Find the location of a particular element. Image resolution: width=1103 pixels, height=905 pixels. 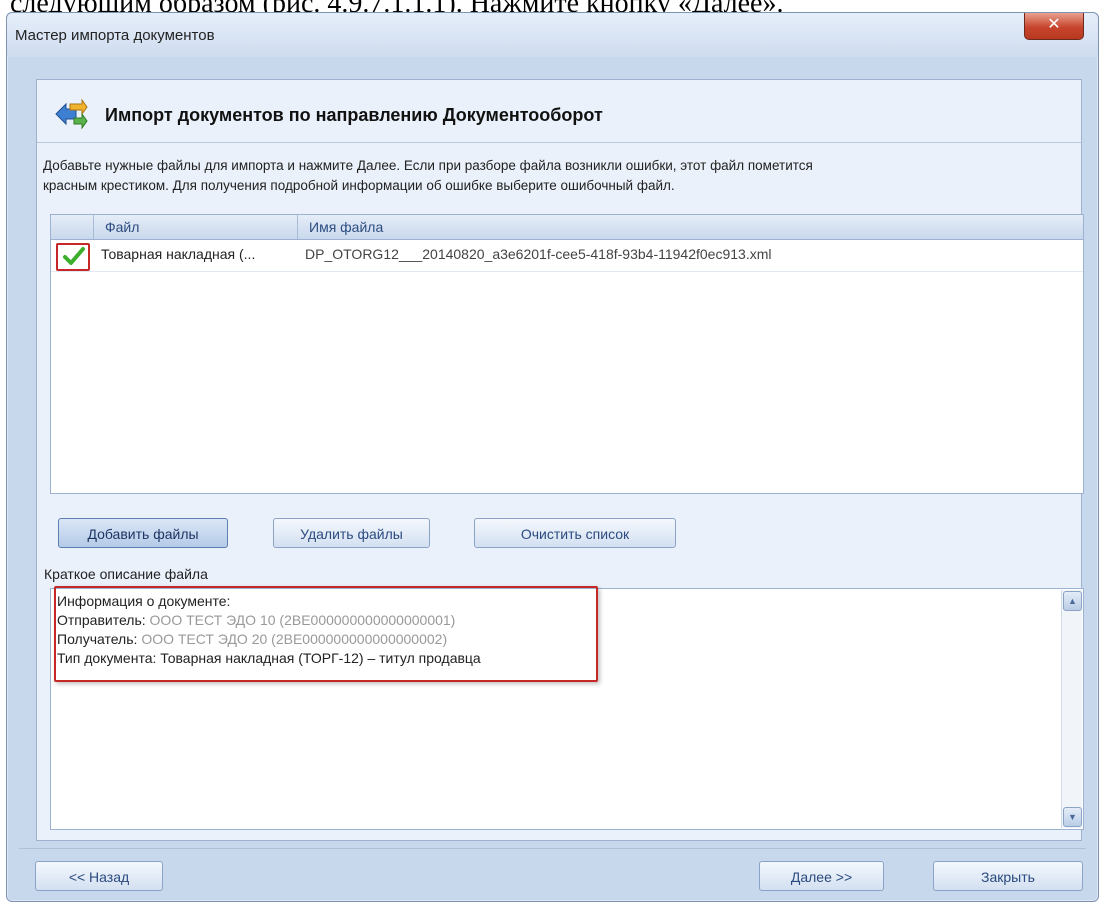

title-bar: Мастер импорта документов ✕ is located at coordinates (552, 35).